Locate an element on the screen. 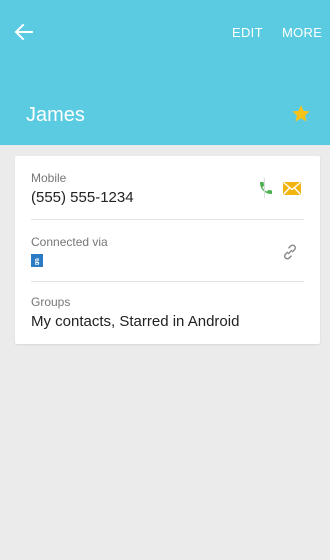 The image size is (330, 560). phone-icon is located at coordinates (266, 188).